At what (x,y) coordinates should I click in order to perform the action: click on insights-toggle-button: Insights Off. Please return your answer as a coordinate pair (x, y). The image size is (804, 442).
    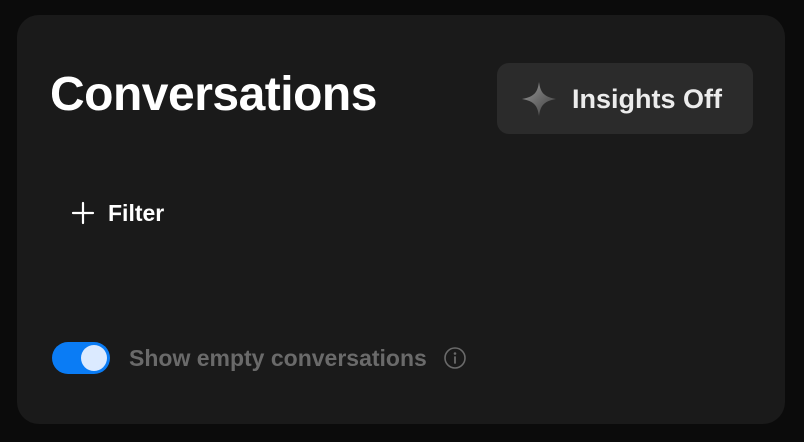
    Looking at the image, I should click on (625, 98).